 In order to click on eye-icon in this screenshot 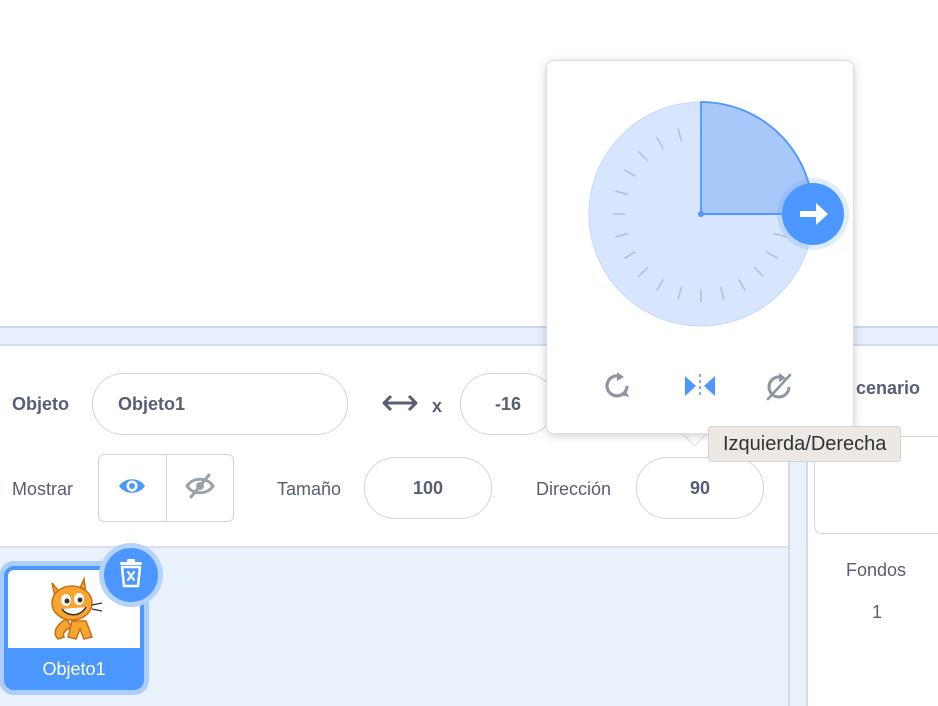, I will do `click(132, 488)`.